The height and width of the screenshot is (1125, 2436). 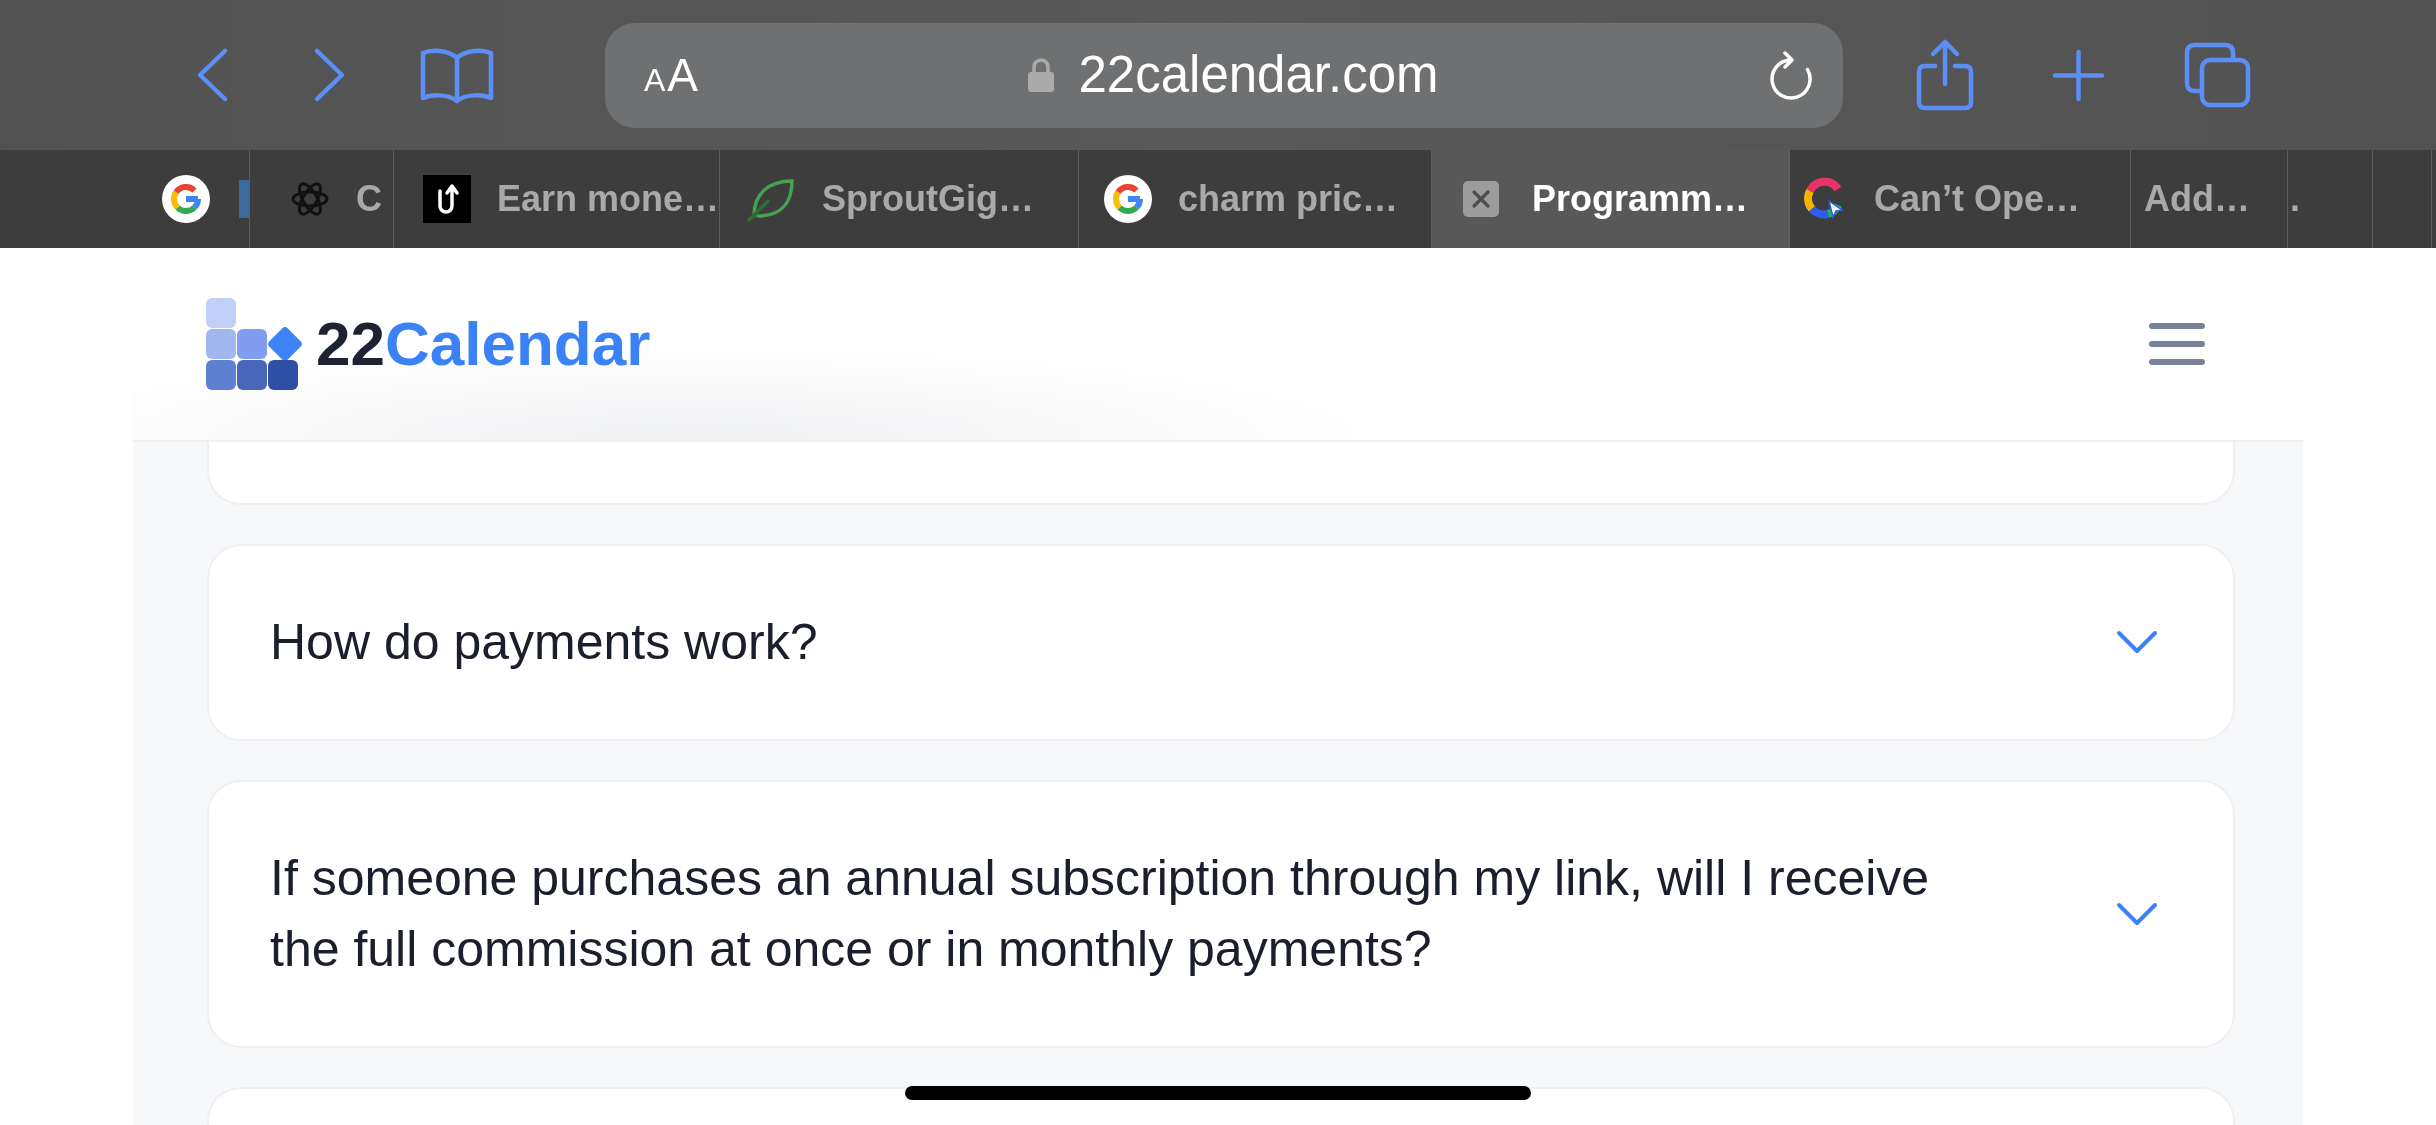 What do you see at coordinates (771, 199) in the screenshot?
I see `leaf-icon` at bounding box center [771, 199].